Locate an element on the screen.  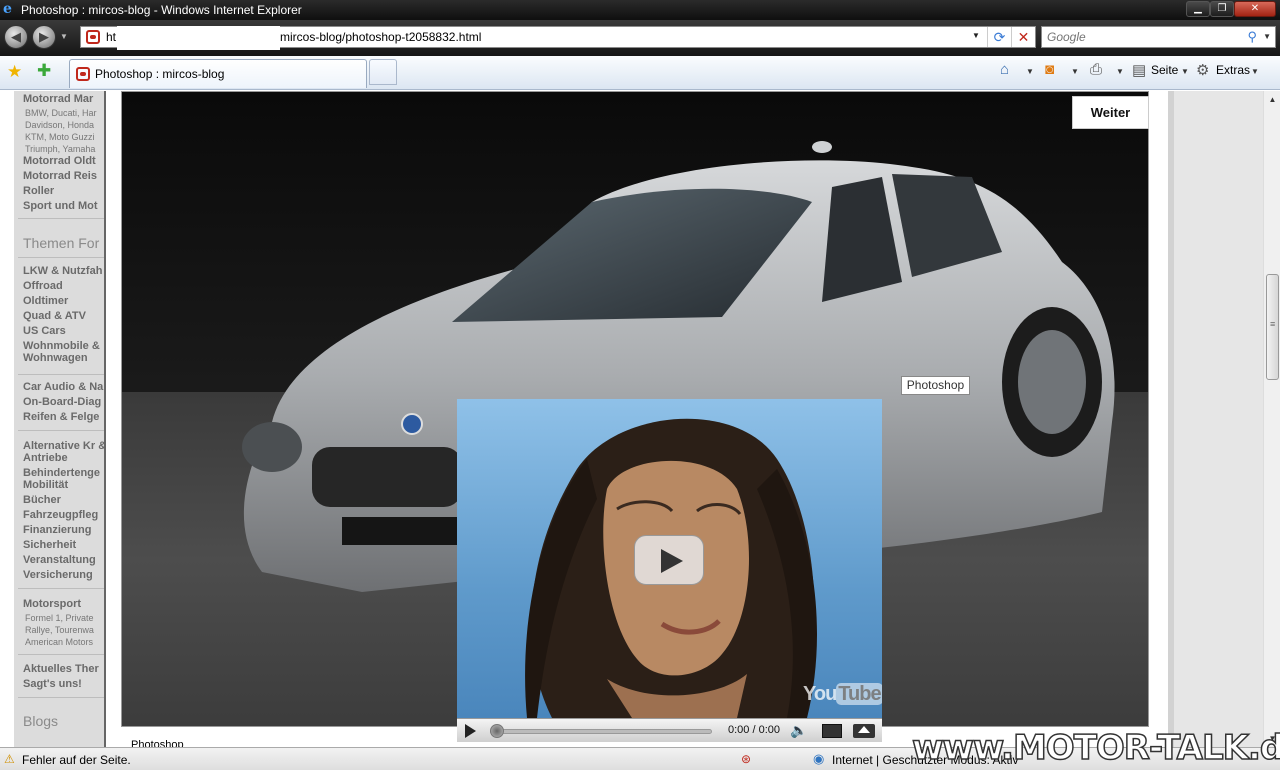
sidebar-item-sagts-uns: Sagt's uns! is located at coordinates (52, 684).